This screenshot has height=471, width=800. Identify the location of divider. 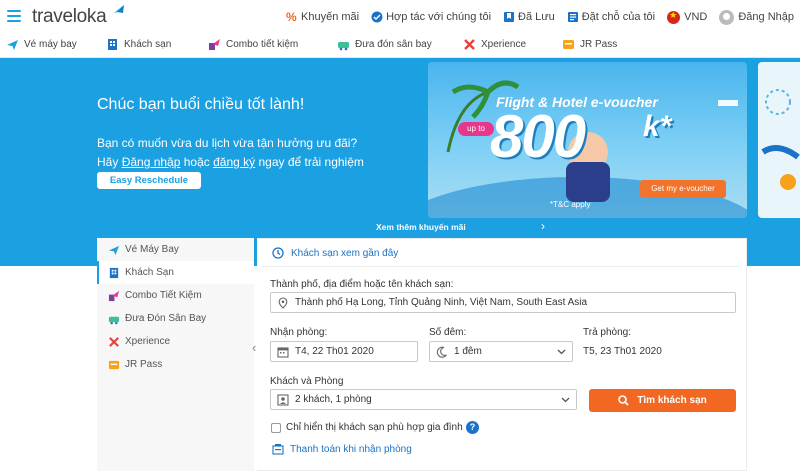
(501, 266).